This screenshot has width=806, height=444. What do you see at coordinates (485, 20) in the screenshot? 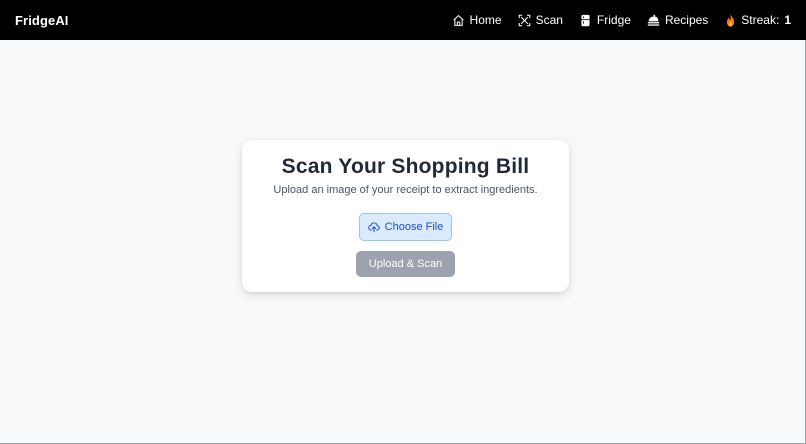
I see `nav-item-label: Home` at bounding box center [485, 20].